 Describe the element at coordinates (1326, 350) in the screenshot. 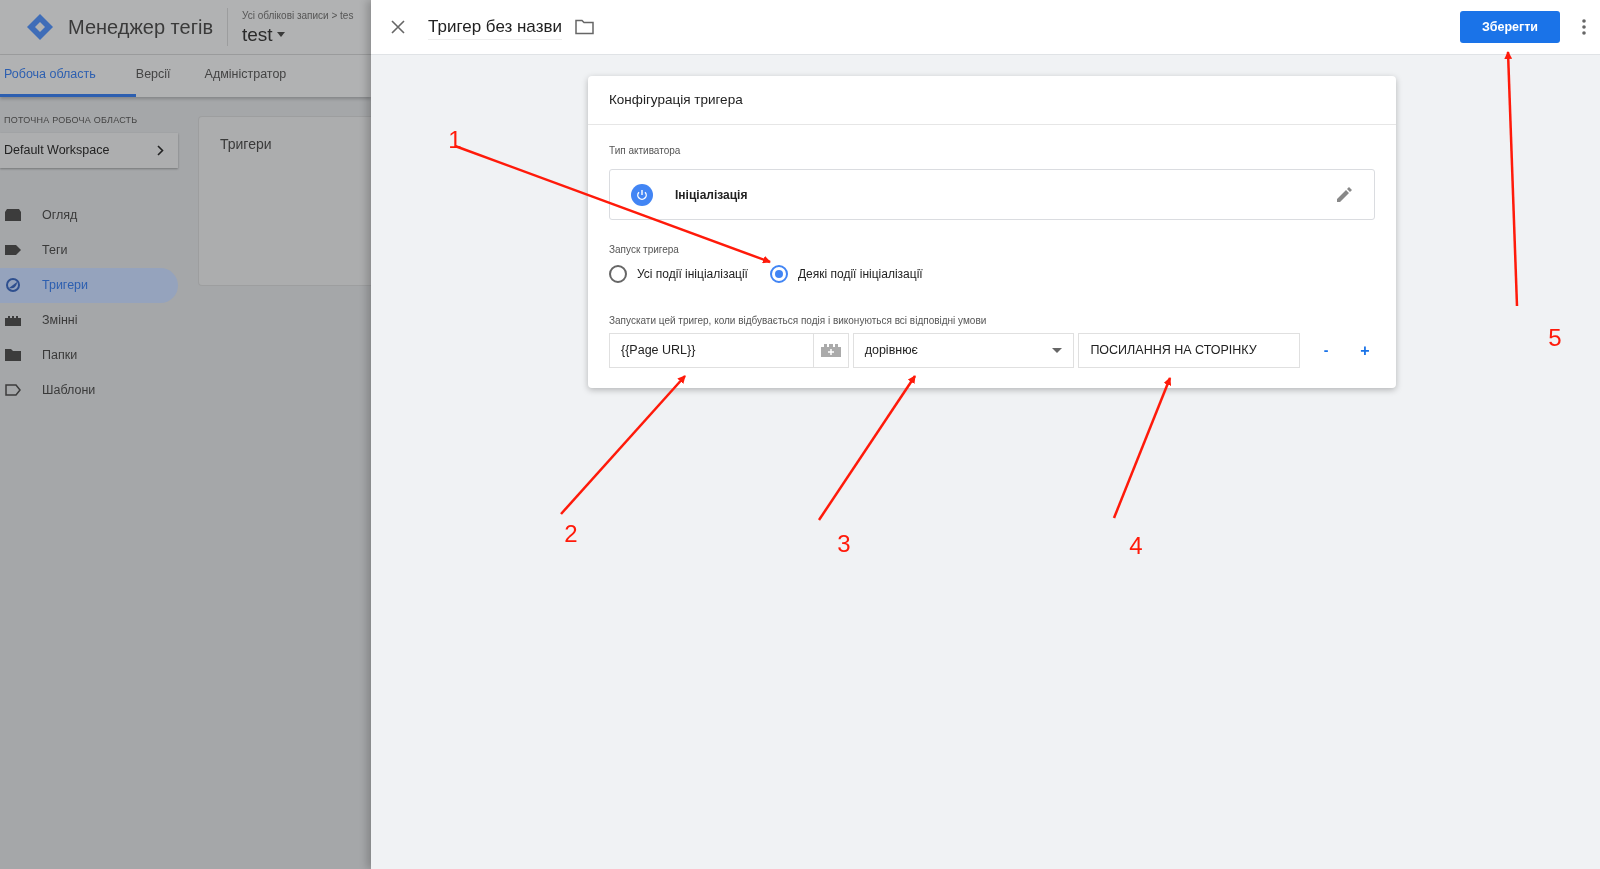

I see `remove-condition-button: -` at that location.